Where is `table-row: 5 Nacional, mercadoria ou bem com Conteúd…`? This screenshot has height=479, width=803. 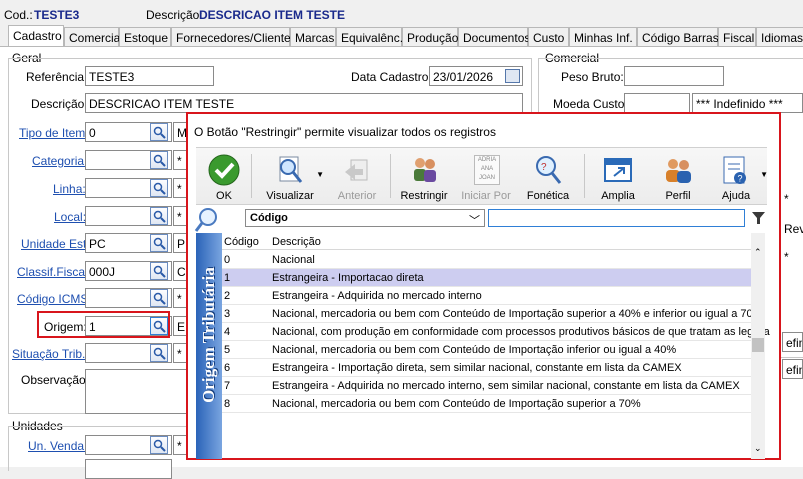
table-row: 5 Nacional, mercadoria ou bem com Conteúd… is located at coordinates (486, 350).